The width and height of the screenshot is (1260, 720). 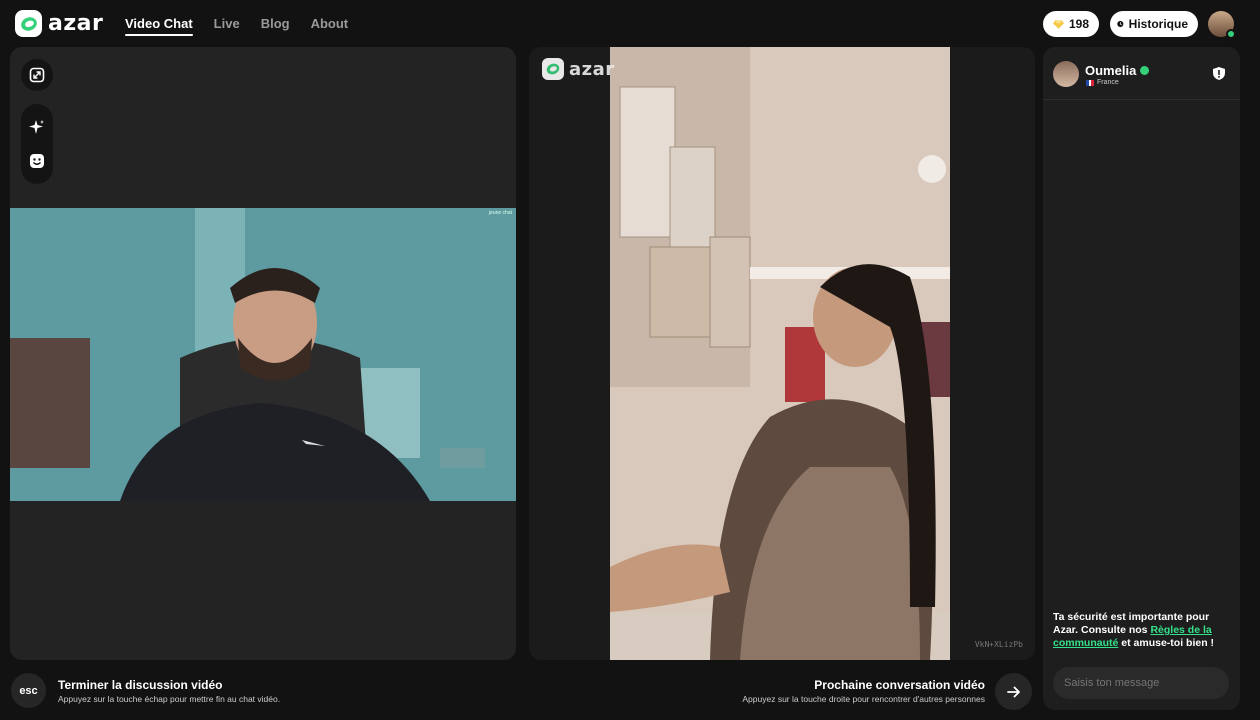 I want to click on peer-name-row: Oumelia, so click(x=1117, y=70).